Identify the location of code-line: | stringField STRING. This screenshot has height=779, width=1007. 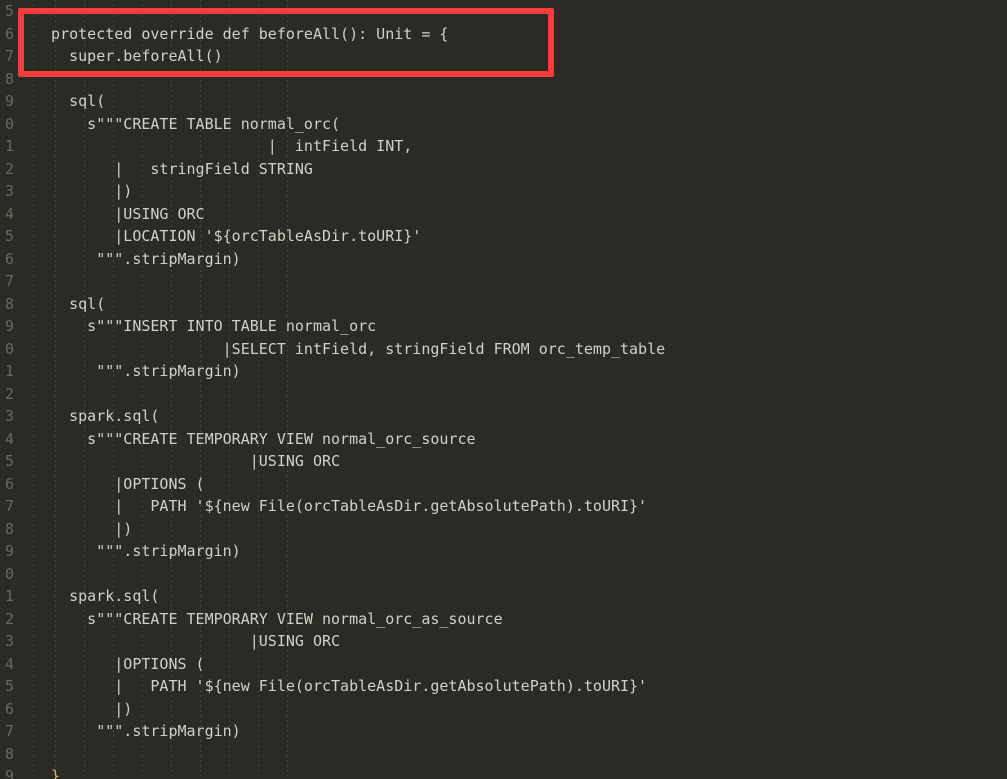
(503, 169).